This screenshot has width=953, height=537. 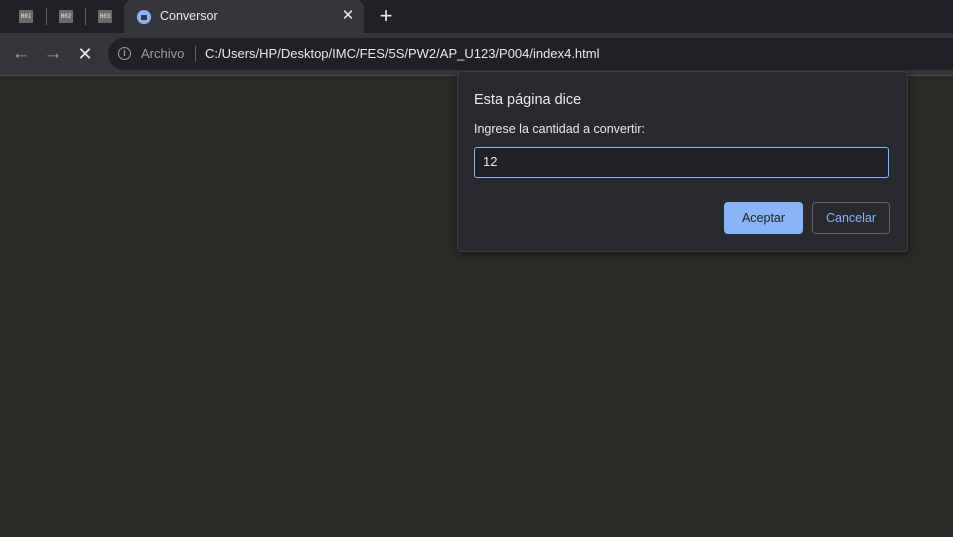 What do you see at coordinates (85, 54) in the screenshot?
I see `stop-loading-button: ✕` at bounding box center [85, 54].